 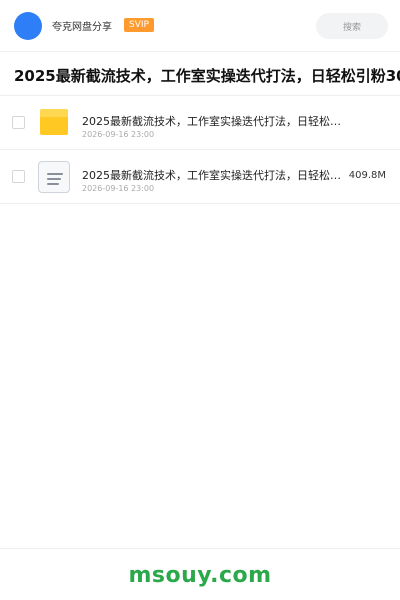 I want to click on folder-icon, so click(x=54, y=123).